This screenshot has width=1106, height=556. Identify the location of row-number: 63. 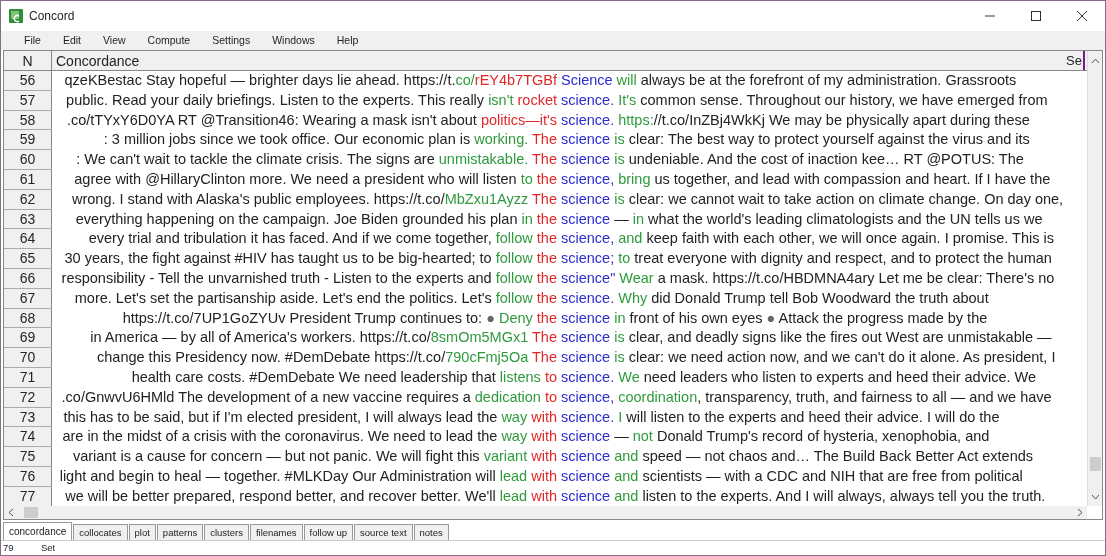
(28, 219).